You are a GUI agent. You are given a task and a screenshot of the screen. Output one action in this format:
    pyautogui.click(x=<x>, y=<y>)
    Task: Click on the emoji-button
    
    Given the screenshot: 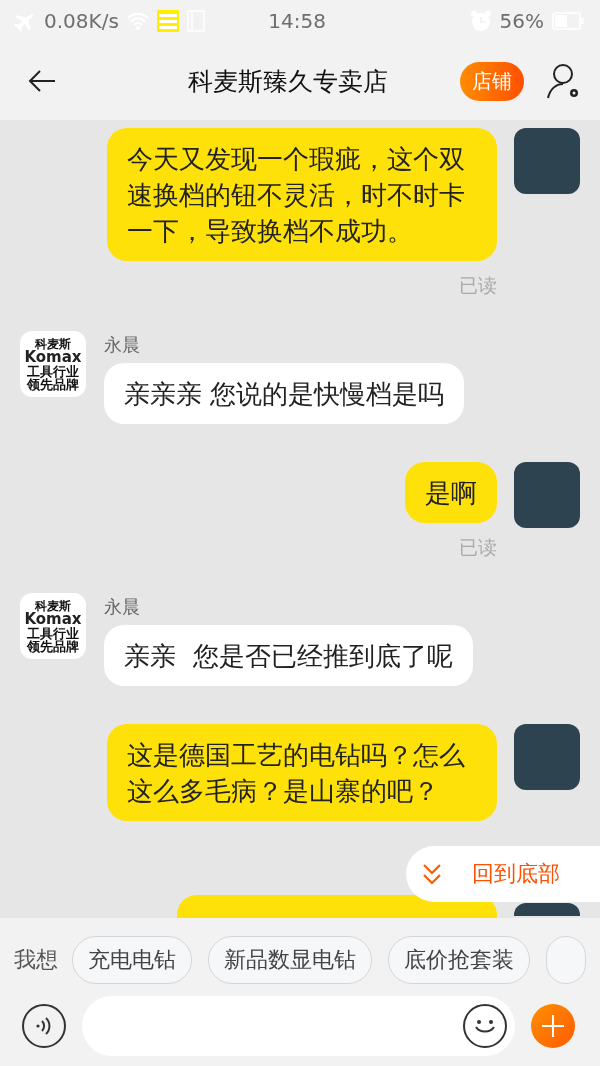 What is the action you would take?
    pyautogui.click(x=485, y=1026)
    